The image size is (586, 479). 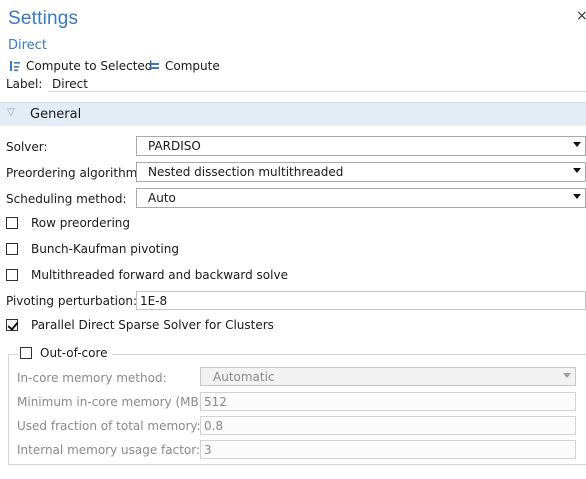 I want to click on min-memory-input: 512, so click(x=388, y=401).